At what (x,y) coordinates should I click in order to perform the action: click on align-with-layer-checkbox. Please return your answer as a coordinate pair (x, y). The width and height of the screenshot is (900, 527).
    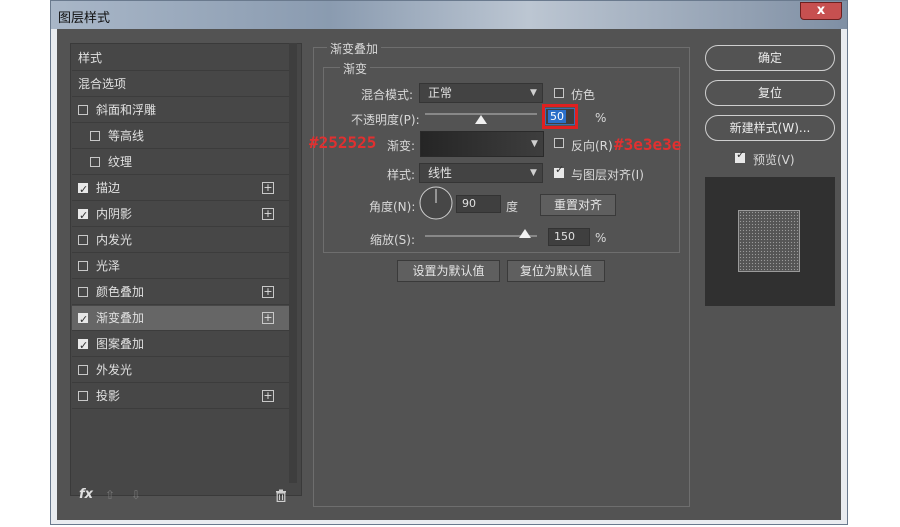
    Looking at the image, I should click on (559, 170).